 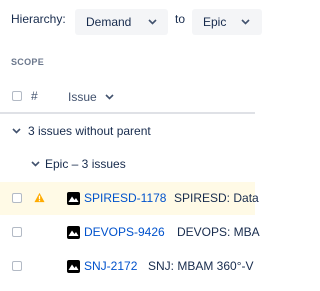 I want to click on hierarchy-to-label: to, so click(x=180, y=19).